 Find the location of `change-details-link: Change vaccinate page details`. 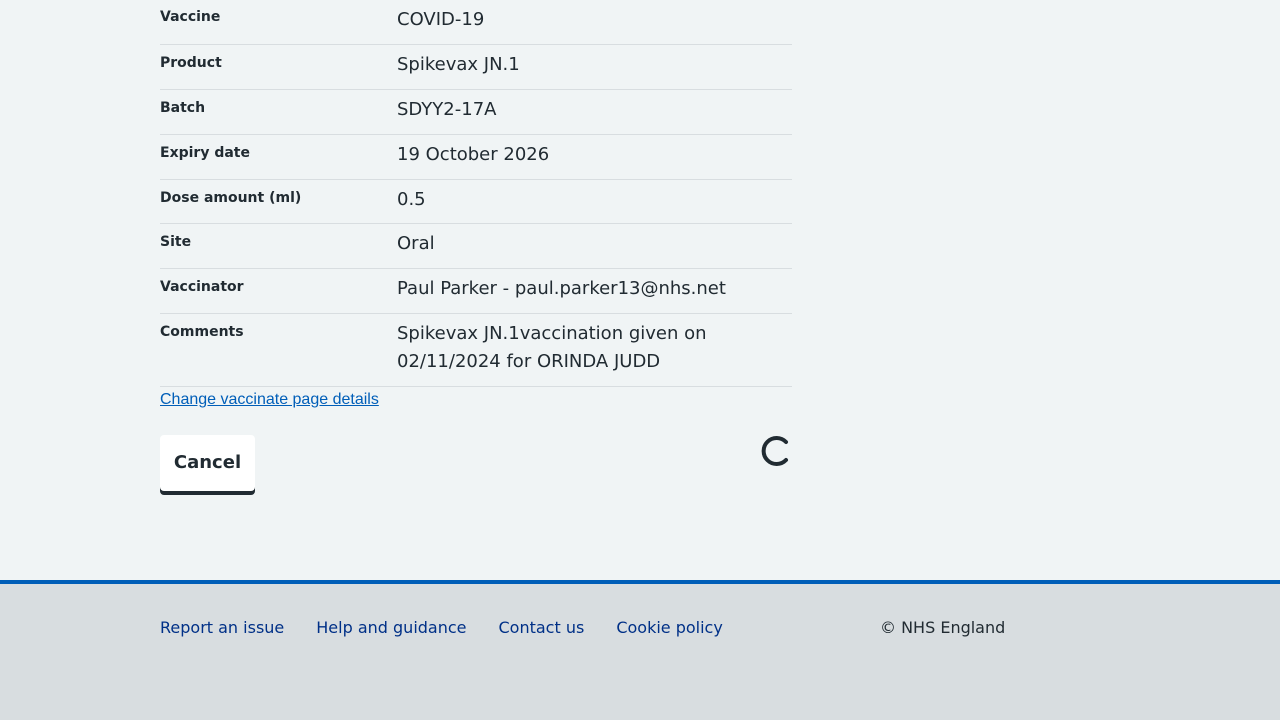

change-details-link: Change vaccinate page details is located at coordinates (269, 400).